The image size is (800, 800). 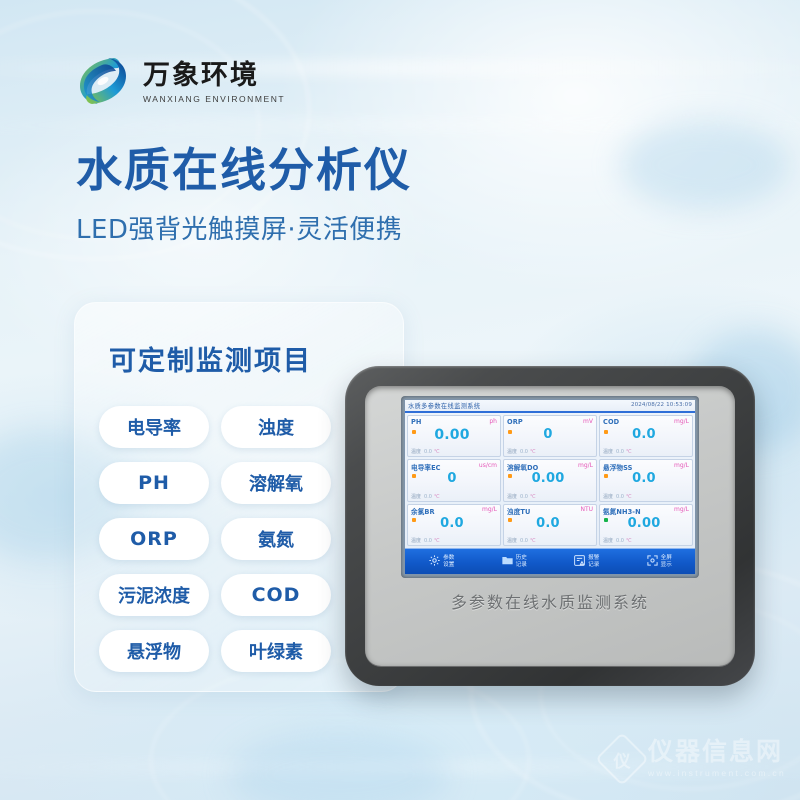 I want to click on toolbar-label-line1: 报警, so click(x=594, y=558).